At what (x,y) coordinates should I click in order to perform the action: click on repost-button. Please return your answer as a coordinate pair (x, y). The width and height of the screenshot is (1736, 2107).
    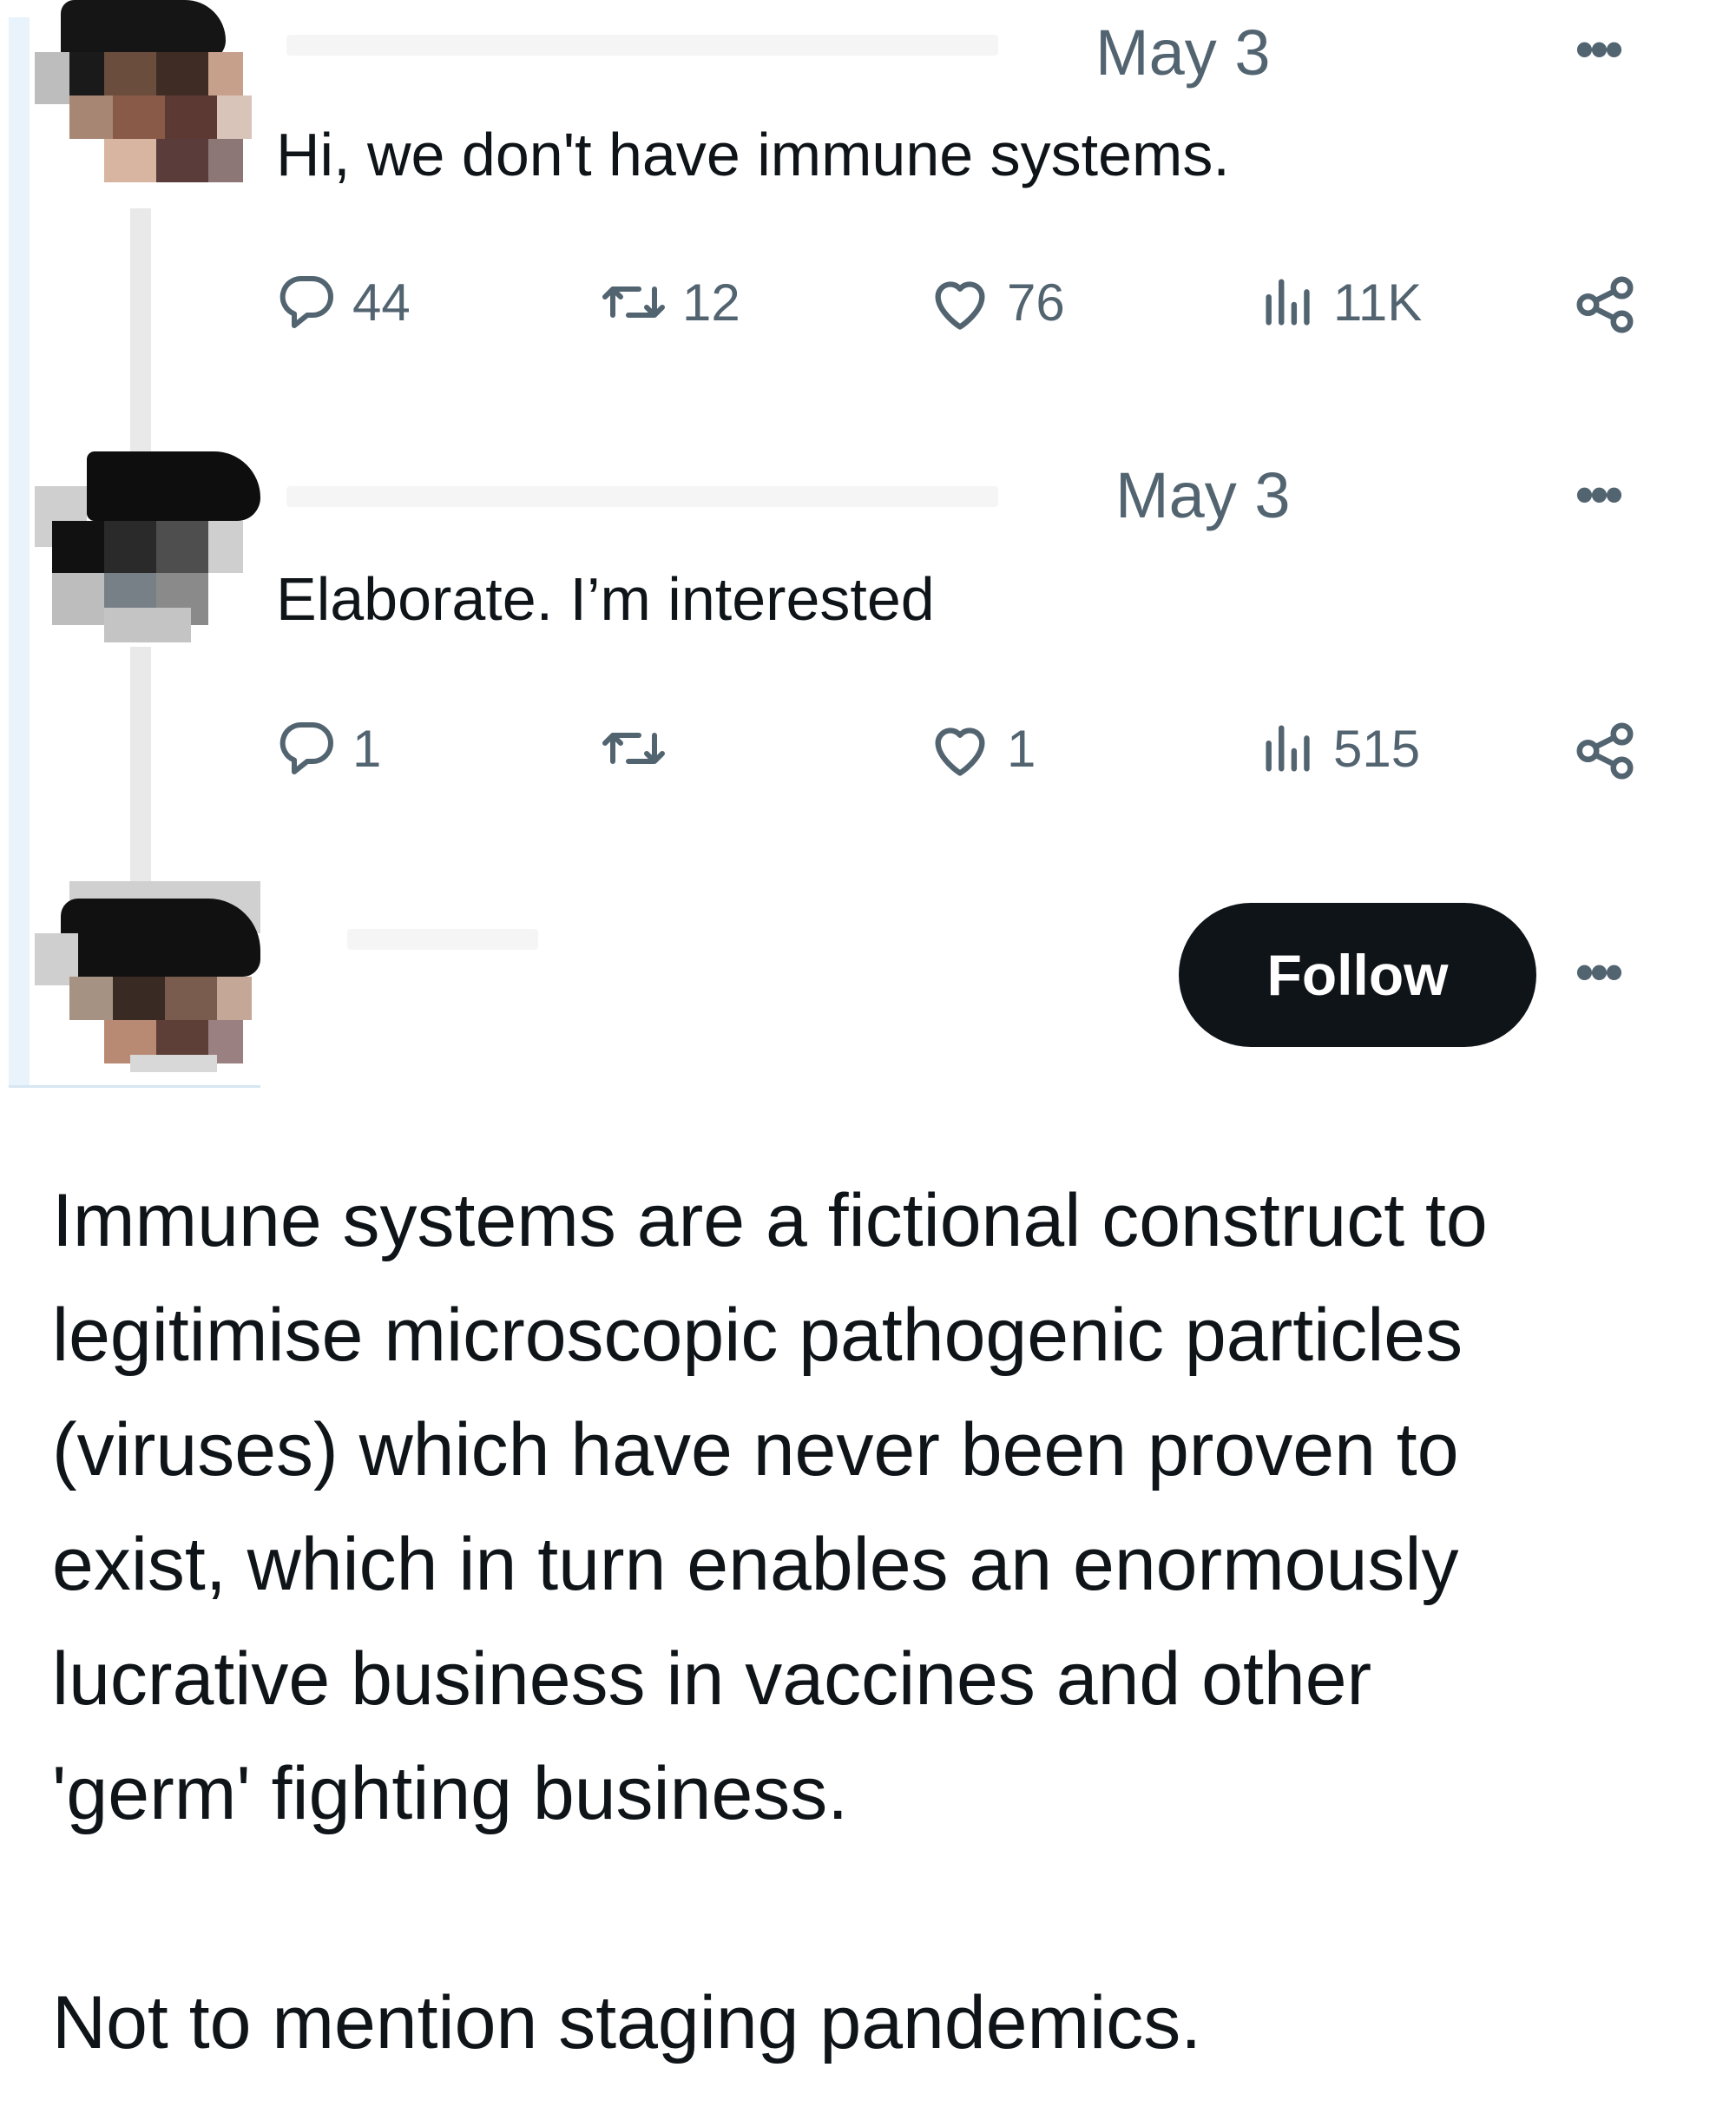
    Looking at the image, I should click on (640, 749).